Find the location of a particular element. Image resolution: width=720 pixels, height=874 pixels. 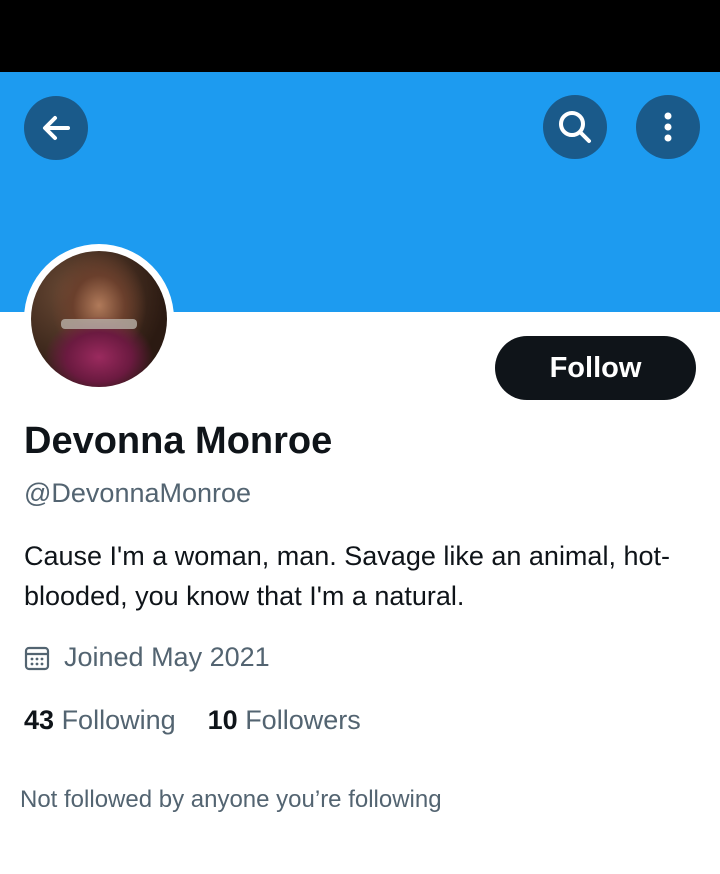

more-vertical-icon is located at coordinates (668, 127).